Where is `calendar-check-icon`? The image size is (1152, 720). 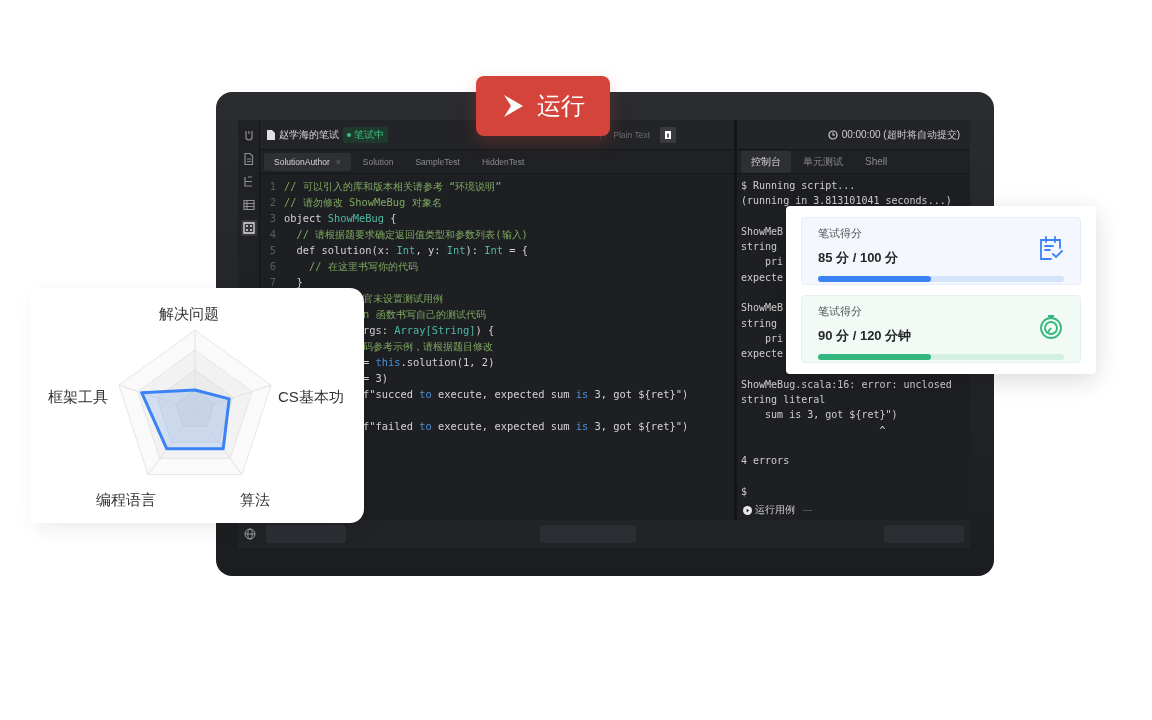
calendar-check-icon is located at coordinates (1051, 247).